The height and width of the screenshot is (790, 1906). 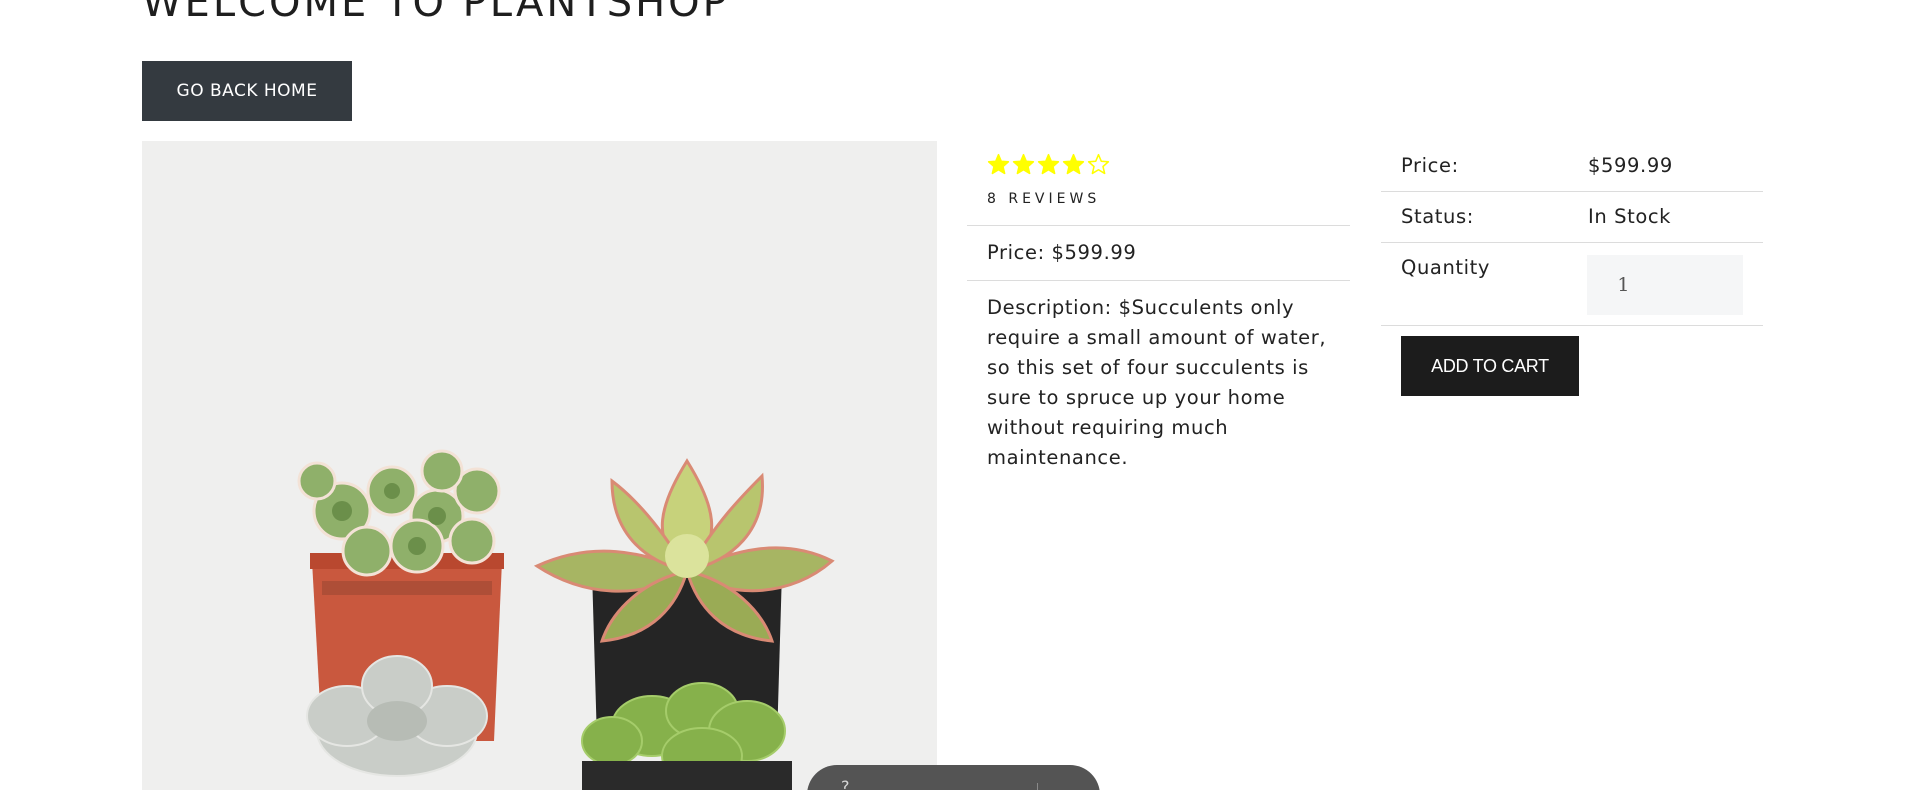 I want to click on summary-quantity-row: Quantity 1, so click(x=1572, y=284).